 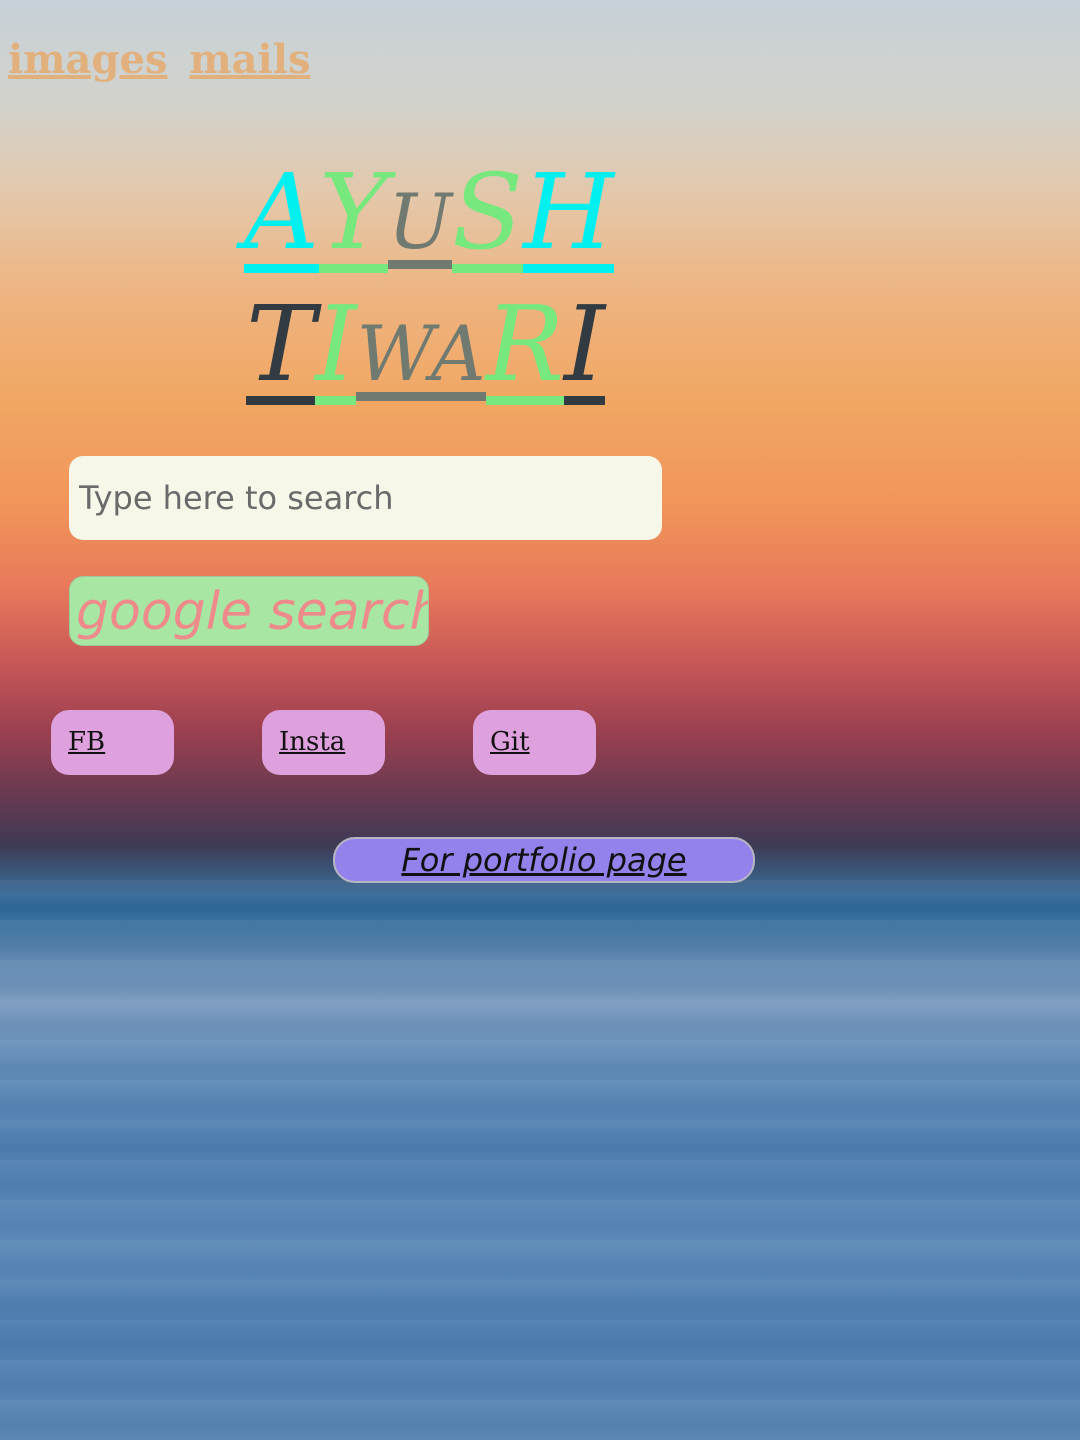 I want to click on google-search-button: google search, so click(x=249, y=611).